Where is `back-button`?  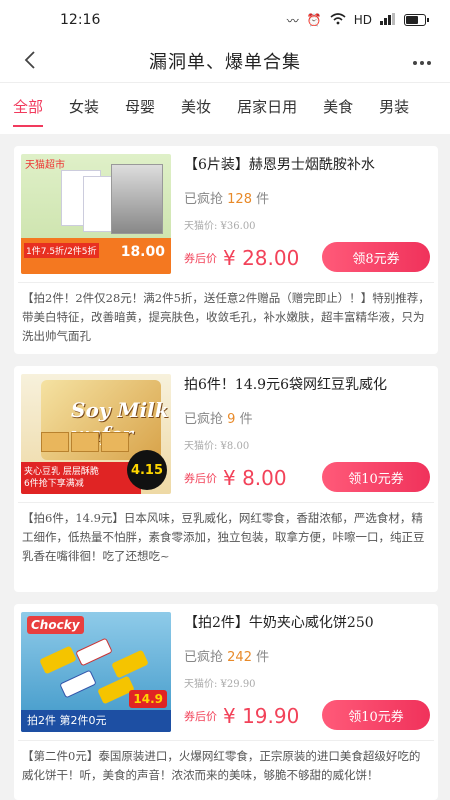
back-button is located at coordinates (30, 60).